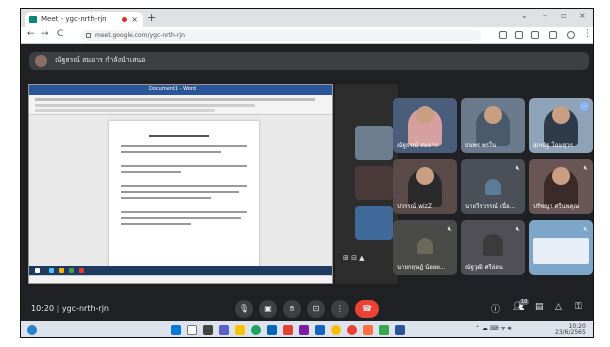 The image size is (610, 347). What do you see at coordinates (307, 18) in the screenshot?
I see `browser-tab-strip: Meet - ygc-nrth-rjn × + ⌄ – ▫ ×` at bounding box center [307, 18].